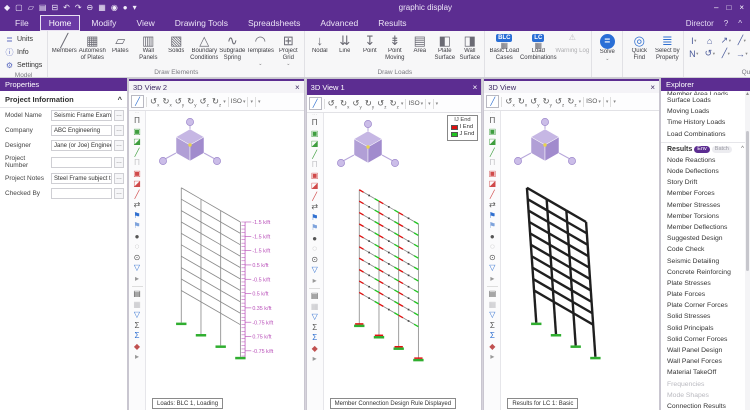 This screenshot has width=750, height=410. Describe the element at coordinates (705, 100) in the screenshot. I see `explorer-item: Surface Loads` at that location.